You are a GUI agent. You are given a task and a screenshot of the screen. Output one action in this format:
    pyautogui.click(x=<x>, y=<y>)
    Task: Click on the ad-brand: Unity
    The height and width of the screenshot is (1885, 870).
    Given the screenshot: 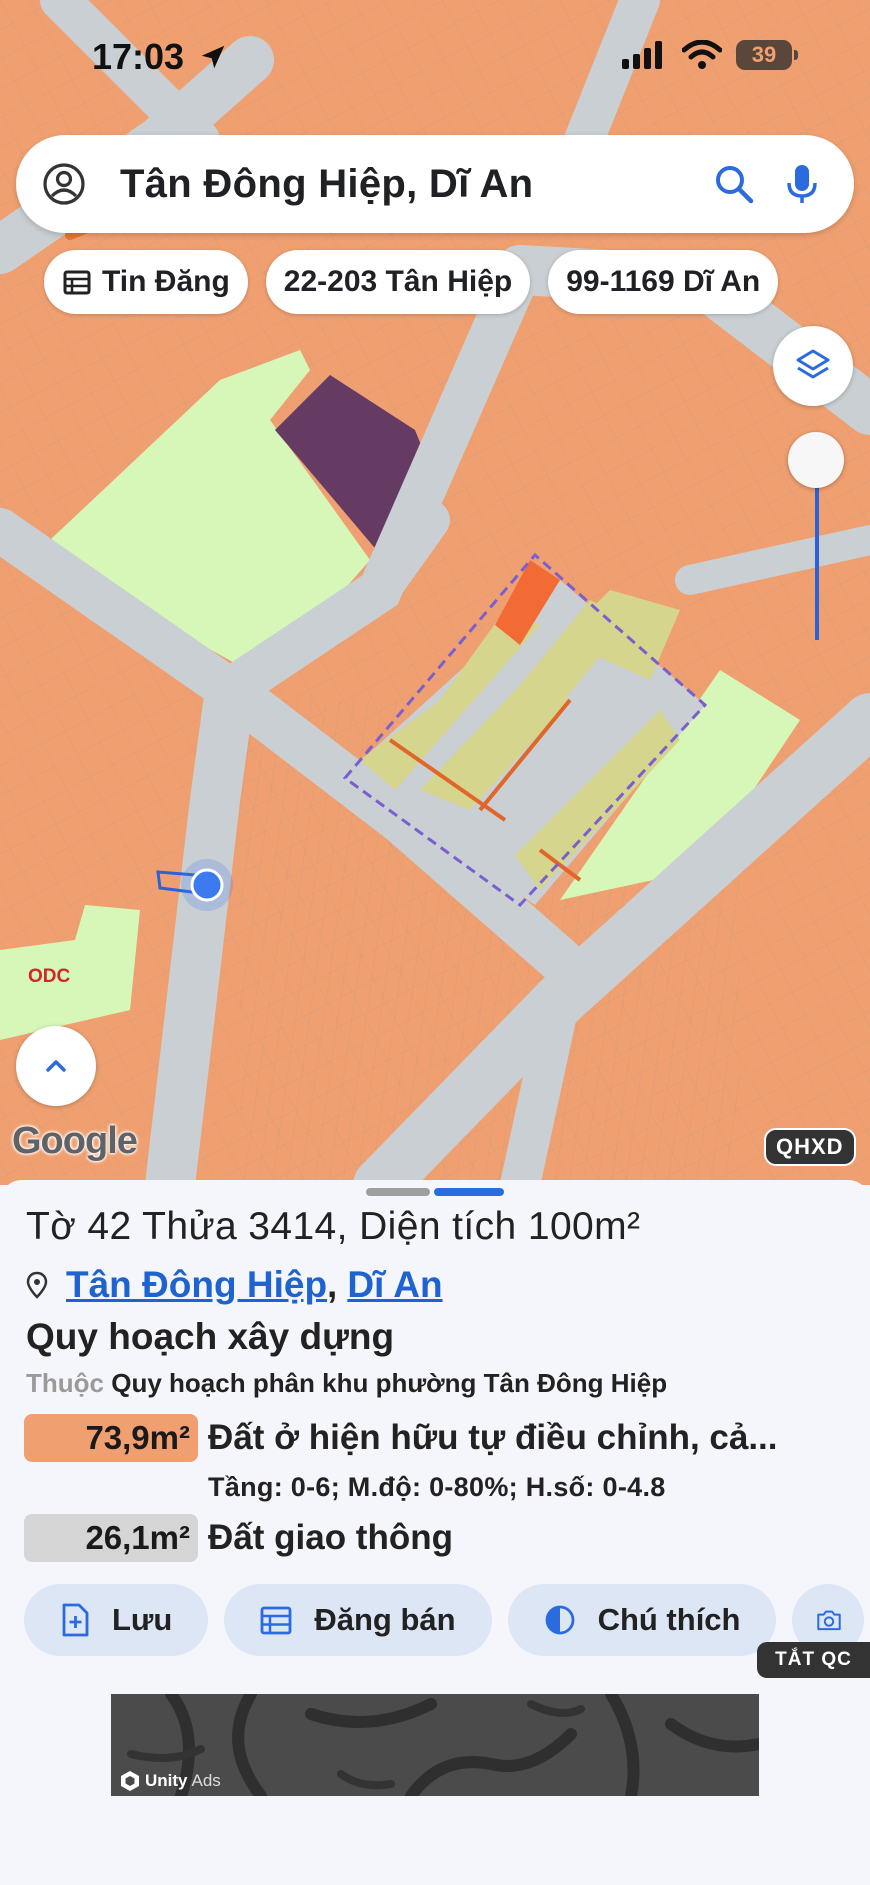 What is the action you would take?
    pyautogui.click(x=166, y=1780)
    